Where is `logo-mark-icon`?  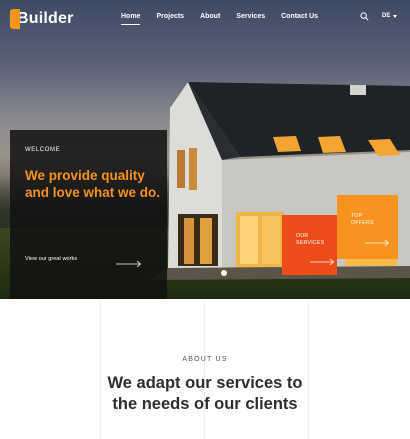
logo-mark-icon is located at coordinates (15, 19).